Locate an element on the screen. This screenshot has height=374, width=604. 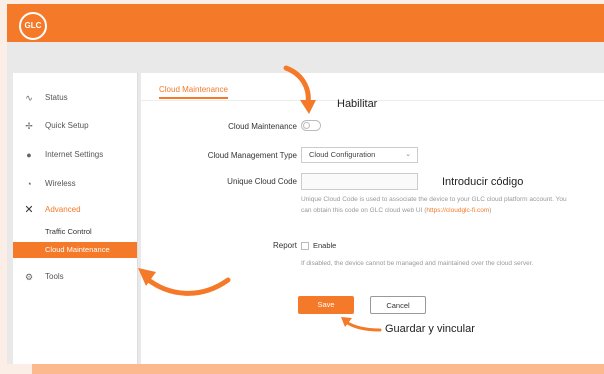
cloud-maintenance-label: Cloud Maintenance is located at coordinates (262, 126).